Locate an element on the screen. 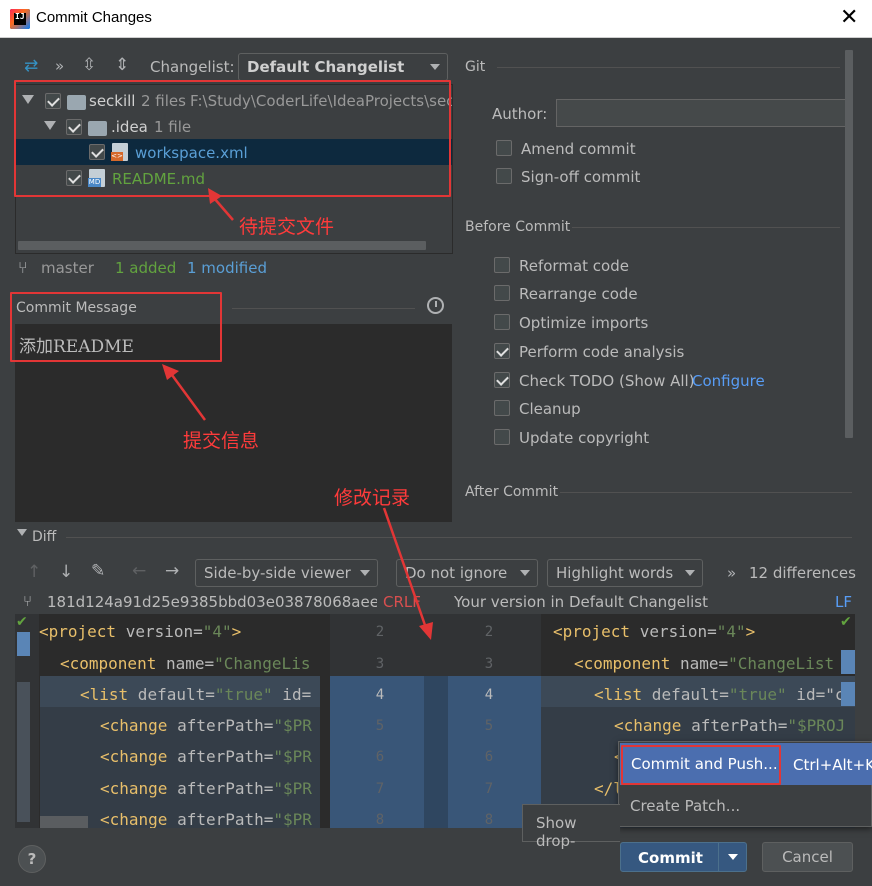 This screenshot has width=872, height=886. after-commit-title: After Commit is located at coordinates (512, 492).